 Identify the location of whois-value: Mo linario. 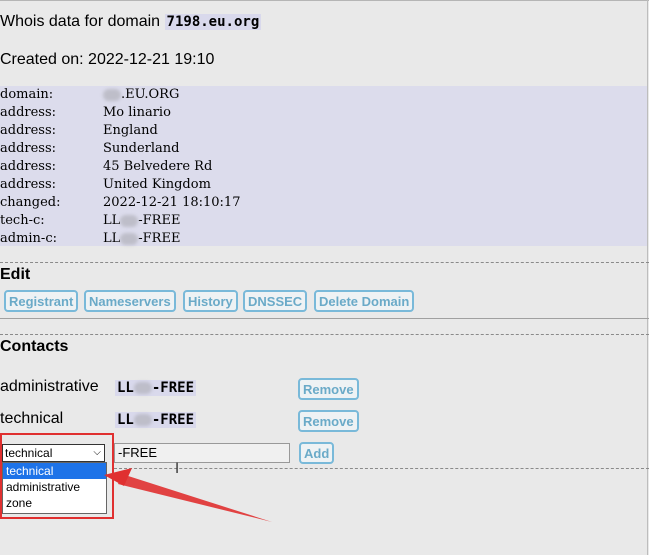
(137, 113).